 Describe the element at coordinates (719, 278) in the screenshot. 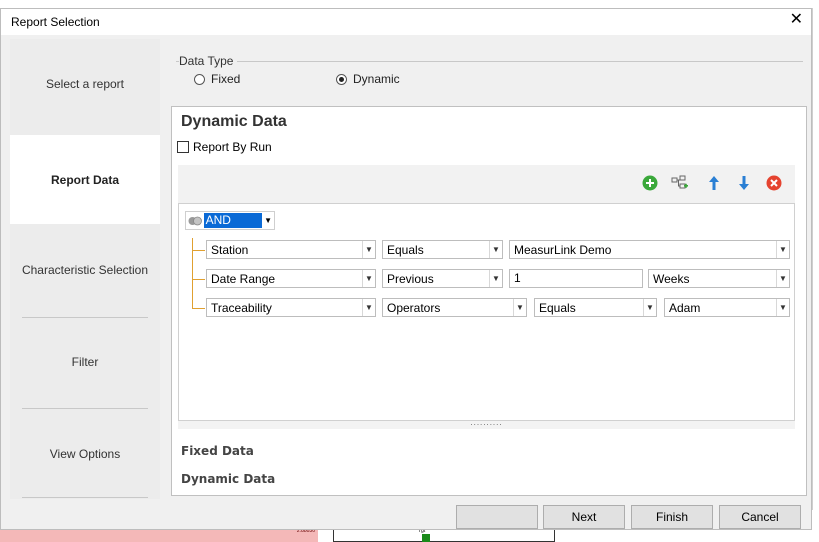

I see `rule-unit-select: Weeks ▼` at that location.